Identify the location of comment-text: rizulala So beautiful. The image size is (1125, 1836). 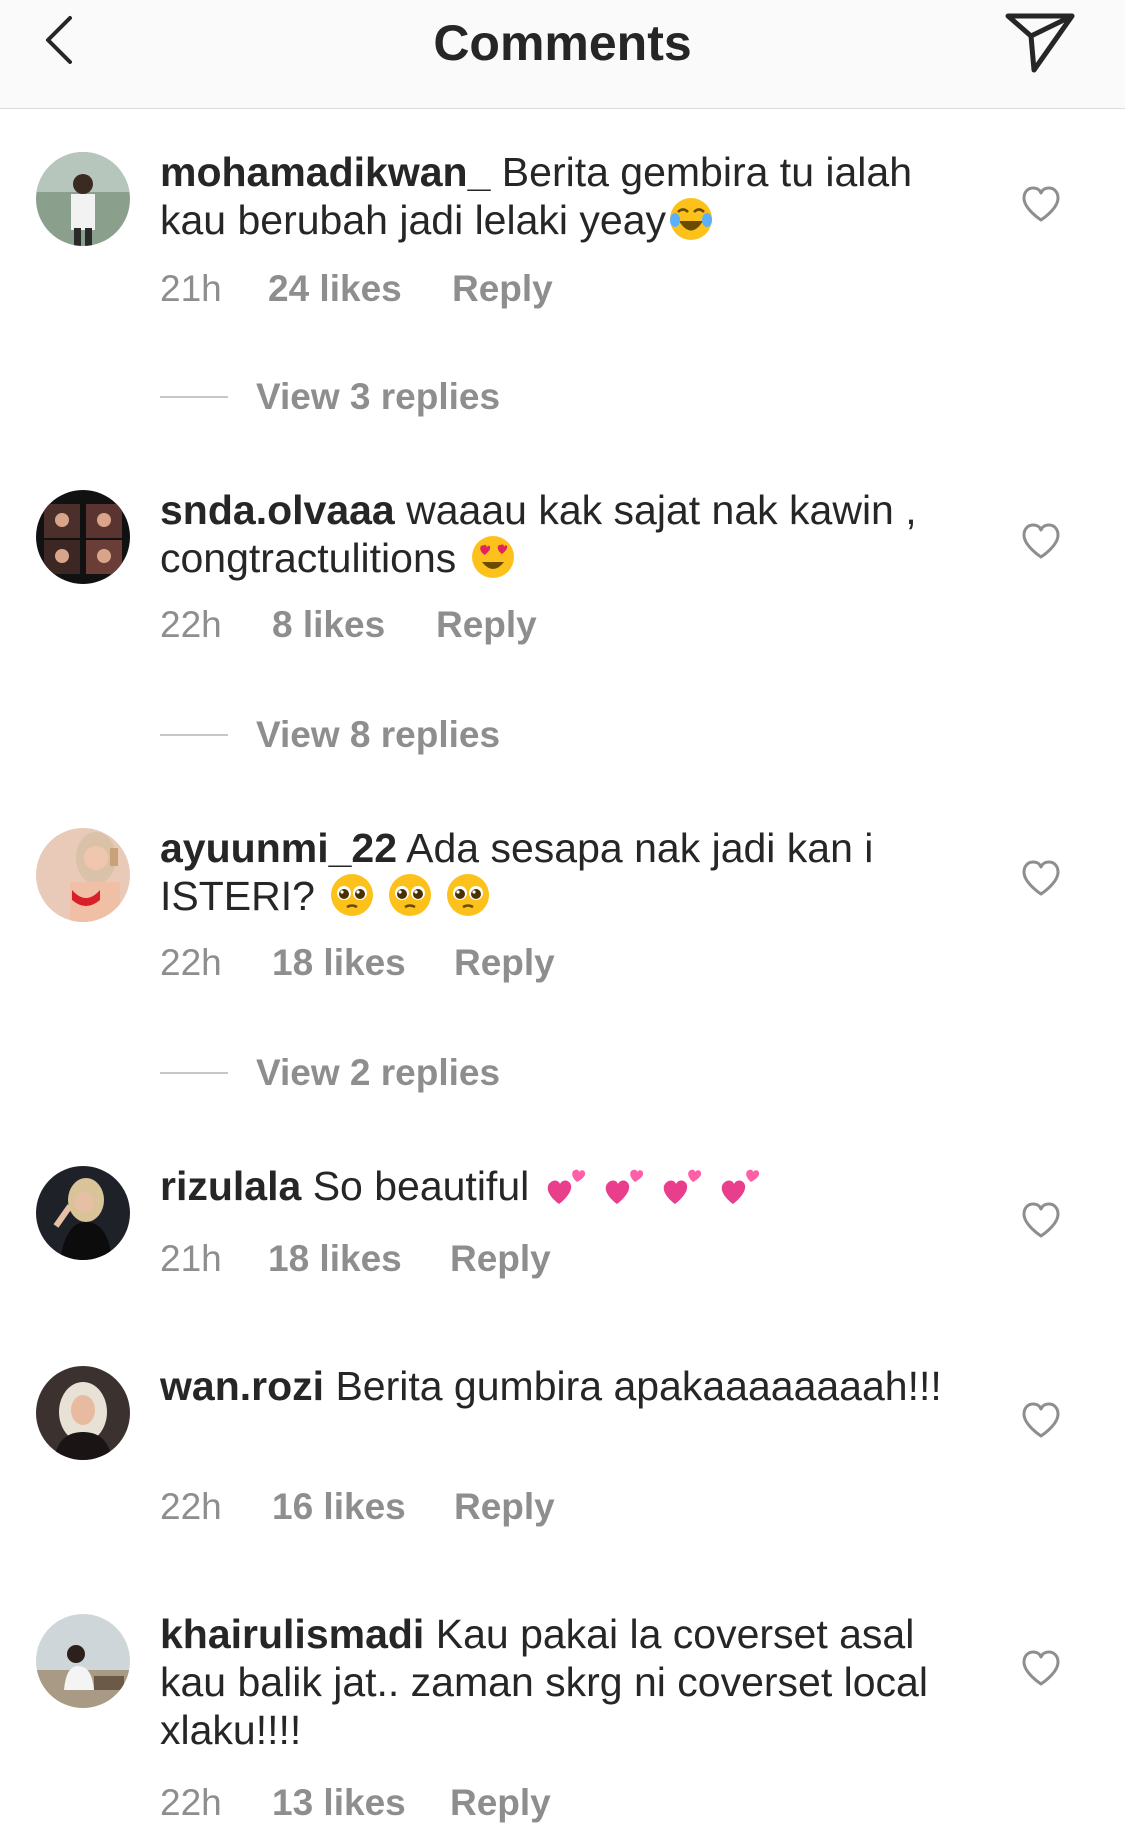
(560, 1186).